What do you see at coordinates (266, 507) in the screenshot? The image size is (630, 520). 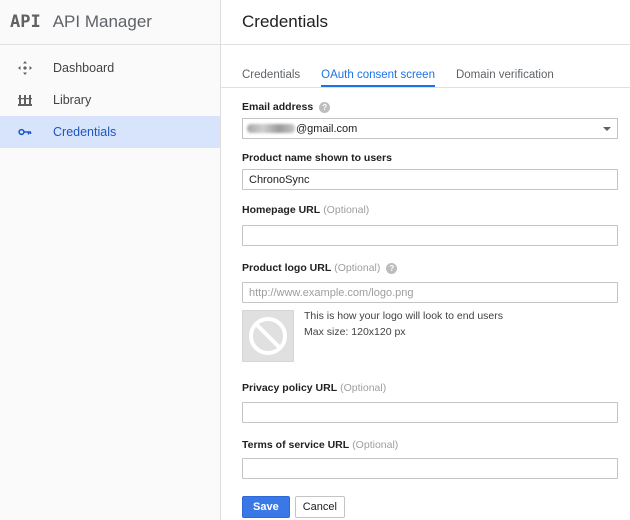 I see `save-button: Save` at bounding box center [266, 507].